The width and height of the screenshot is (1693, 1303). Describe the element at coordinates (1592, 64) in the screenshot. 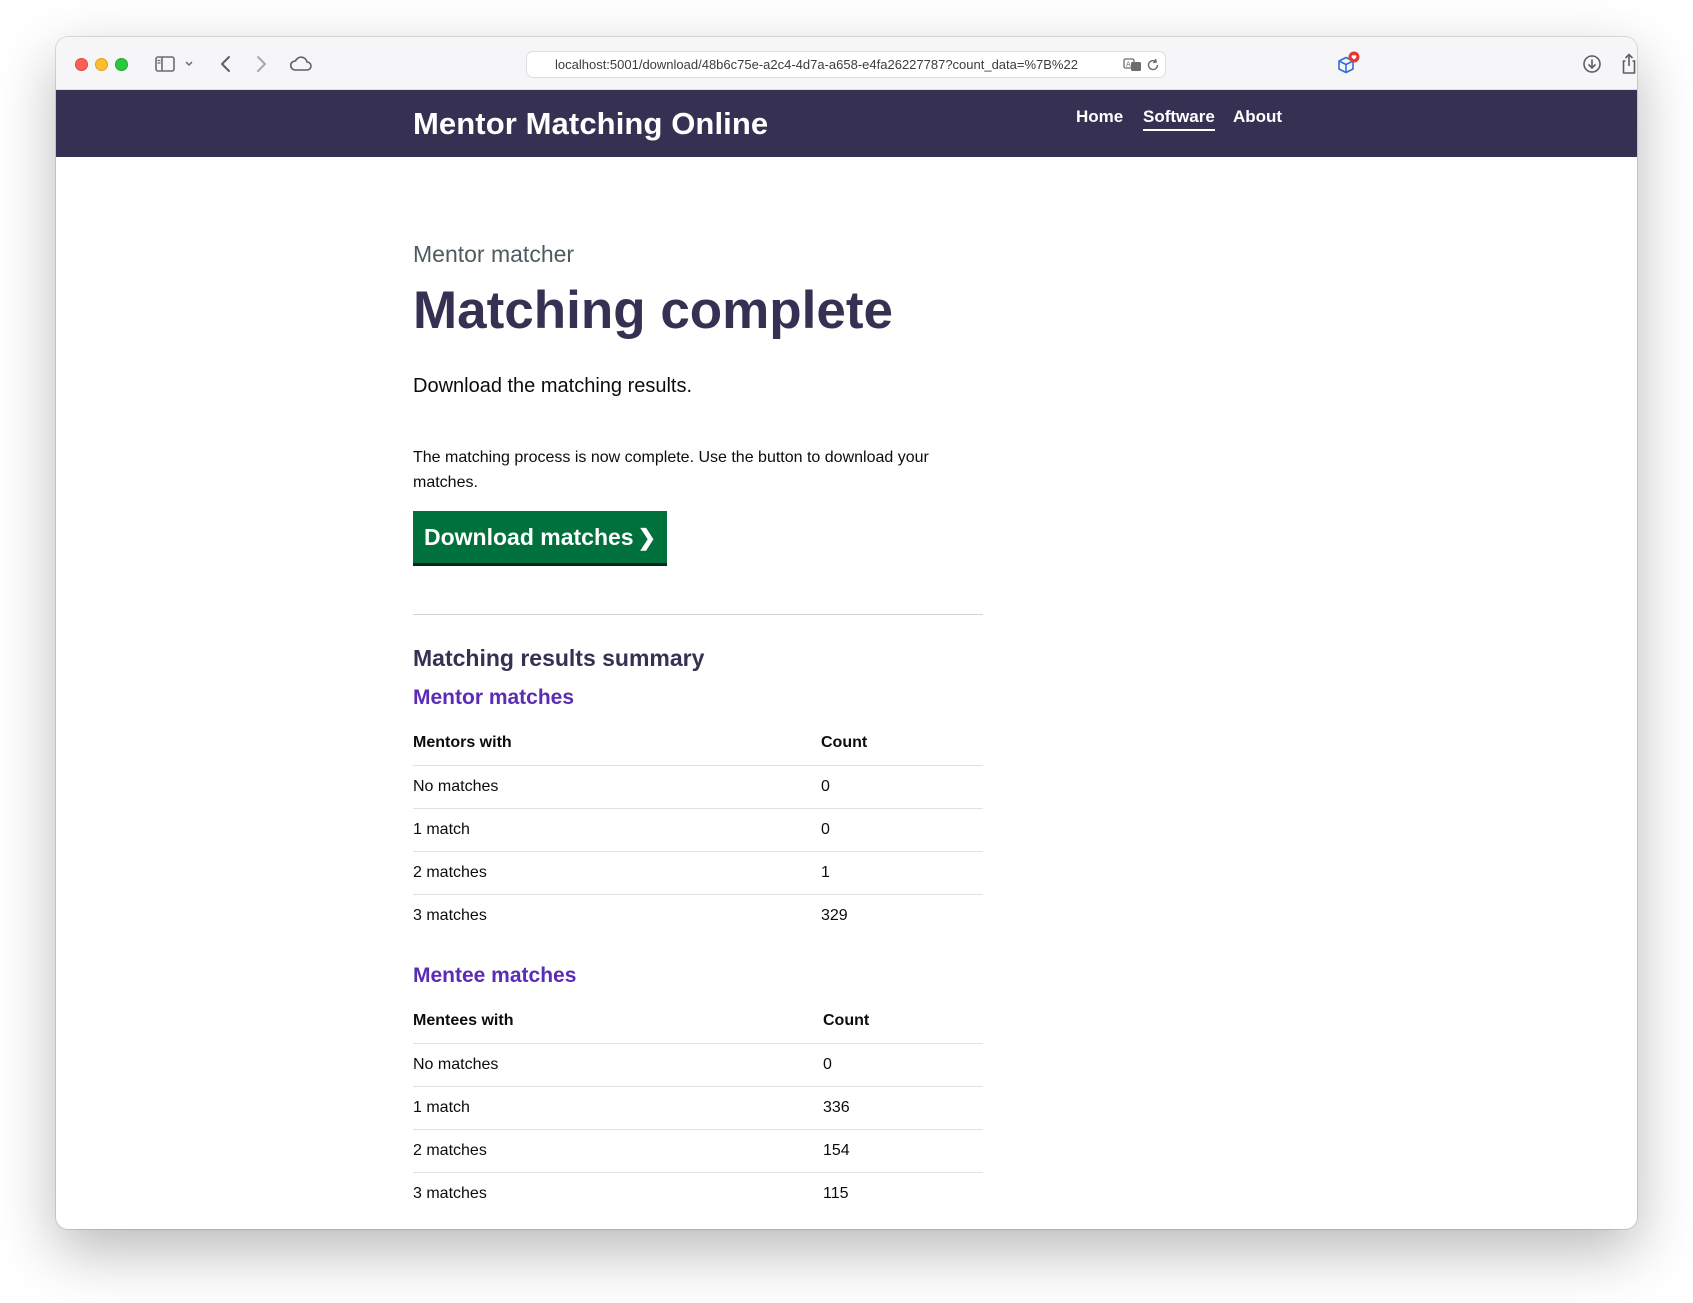

I see `downloads-icon` at that location.